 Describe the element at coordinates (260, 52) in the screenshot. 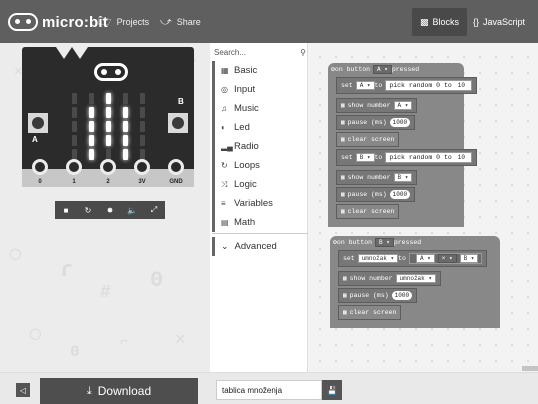

I see `toolbox-search: Search... ⚲` at that location.